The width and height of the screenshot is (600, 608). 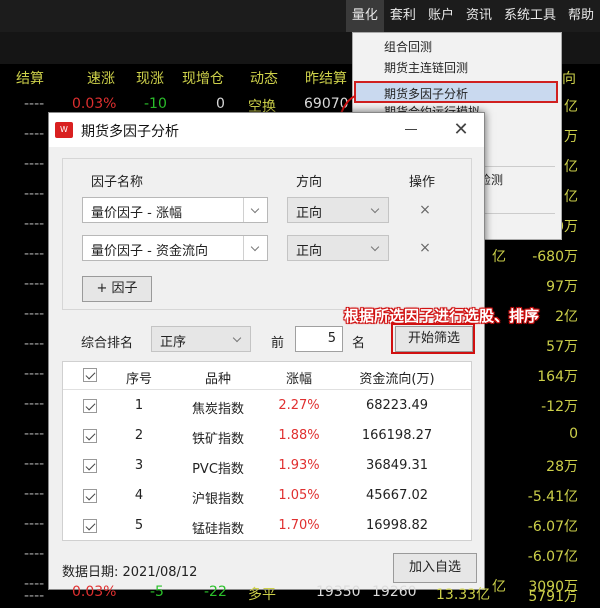 What do you see at coordinates (101, 79) in the screenshot?
I see `header-speed: 速涨` at bounding box center [101, 79].